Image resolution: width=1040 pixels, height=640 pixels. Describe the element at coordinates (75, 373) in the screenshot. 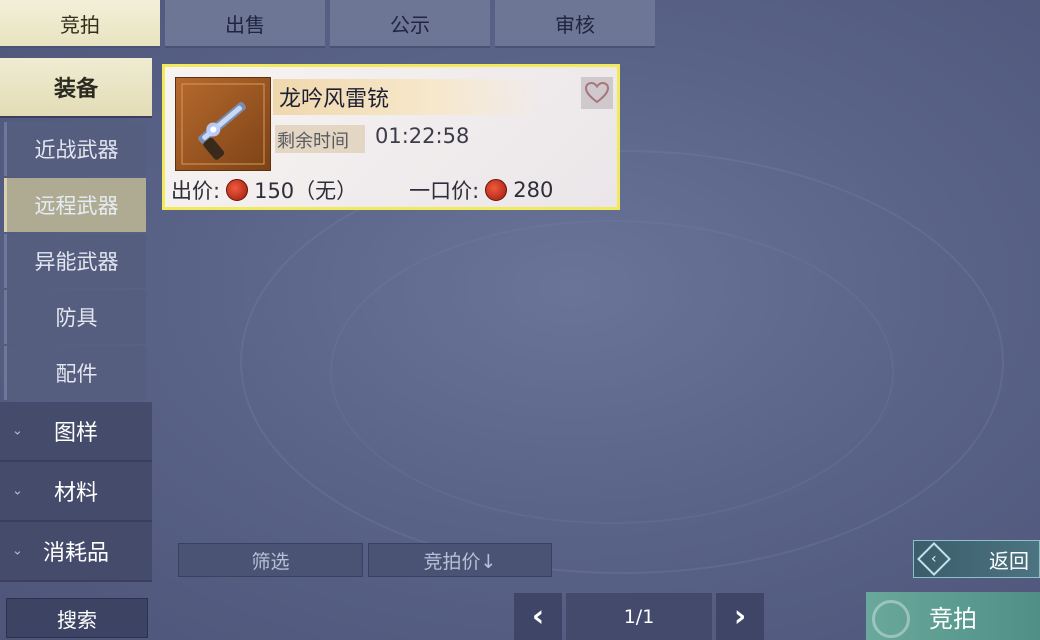

I see `subcategory-accessory: 配件` at that location.